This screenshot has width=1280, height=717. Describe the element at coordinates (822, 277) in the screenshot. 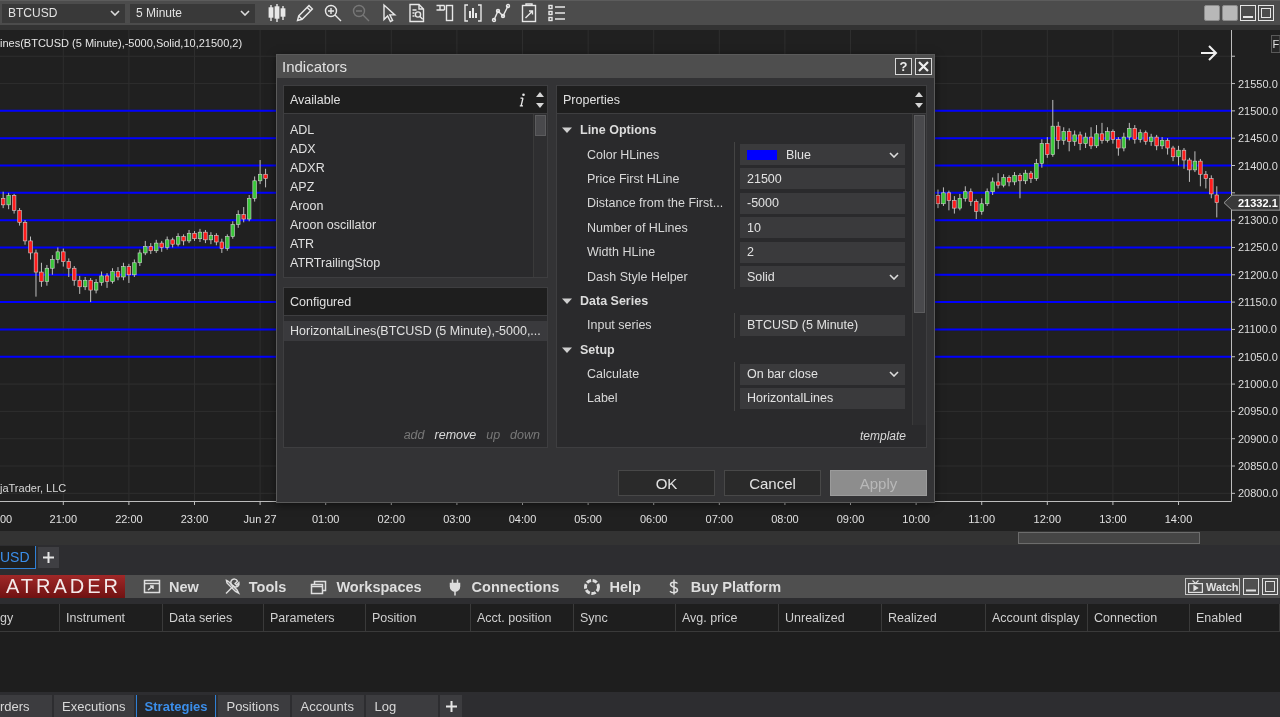

I see `dropdown: Solid` at that location.